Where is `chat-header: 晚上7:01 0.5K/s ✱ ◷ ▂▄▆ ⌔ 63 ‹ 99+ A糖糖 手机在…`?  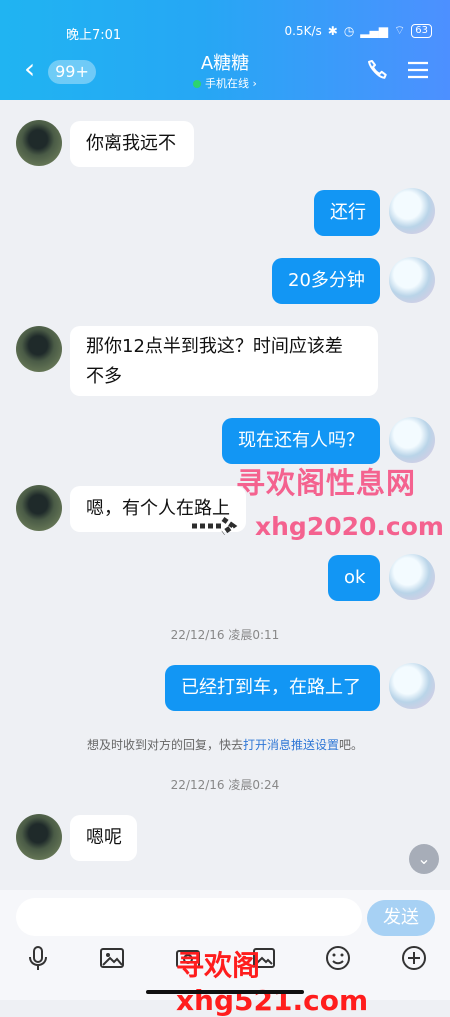
chat-header: 晚上7:01 0.5K/s ✱ ◷ ▂▄▆ ⌔ 63 ‹ 99+ A糖糖 手机在… is located at coordinates (225, 50).